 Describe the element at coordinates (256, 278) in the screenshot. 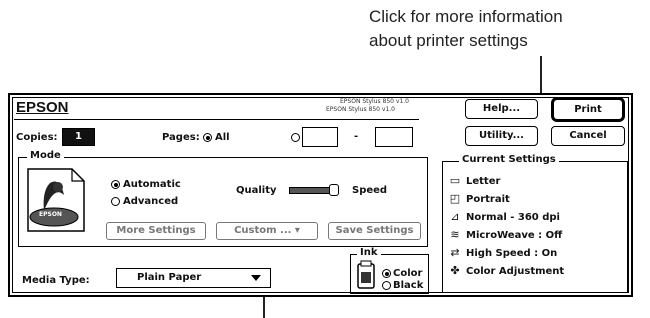

I see `media-type-chevron-down-icon` at that location.